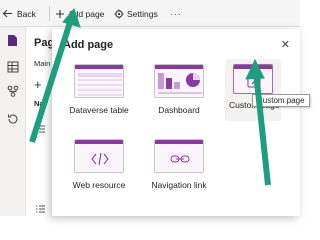  What do you see at coordinates (253, 79) in the screenshot?
I see `custom-page-thumbnail` at bounding box center [253, 79].